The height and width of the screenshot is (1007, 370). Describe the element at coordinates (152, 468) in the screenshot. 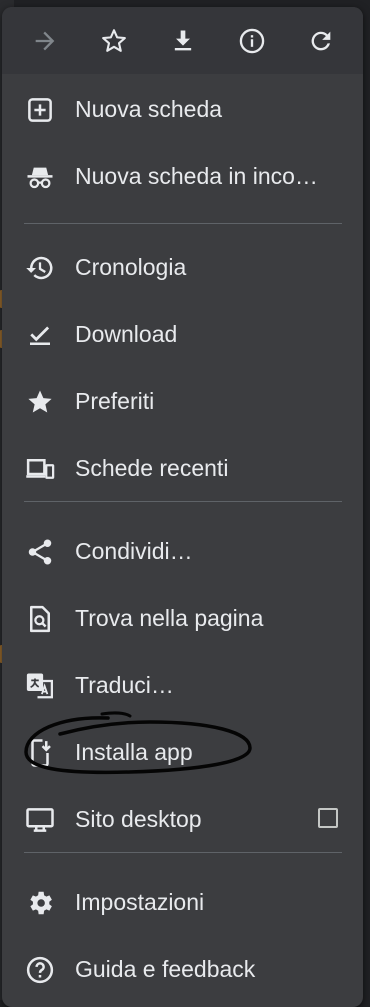

I see `menu-item-label: Schede recenti` at that location.